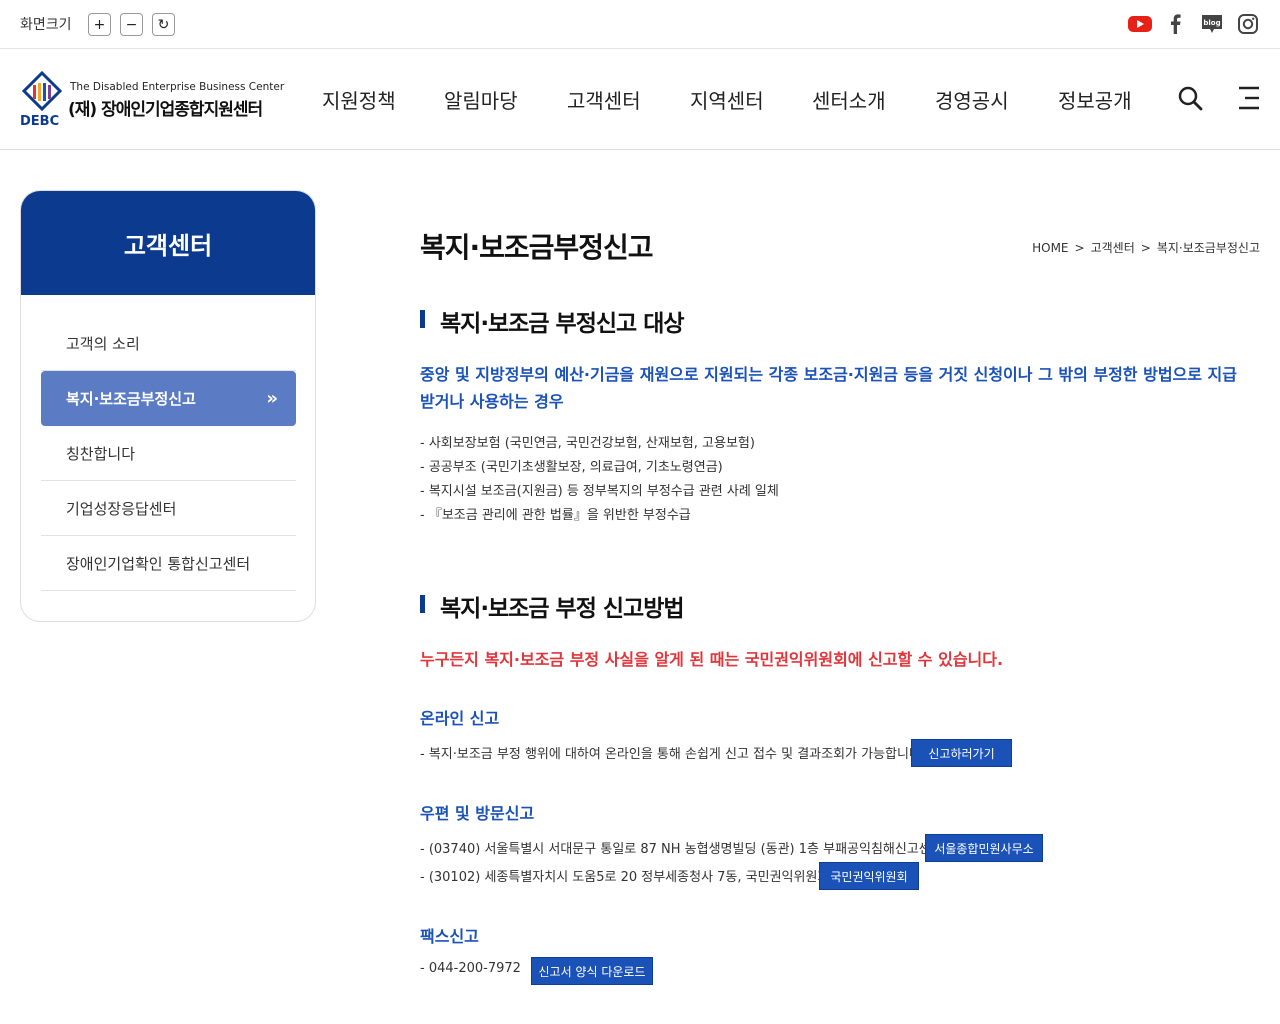 The width and height of the screenshot is (1280, 1024). What do you see at coordinates (552, 606) in the screenshot?
I see `section-title-report-method: 복지·보조금 부정 신고방법` at bounding box center [552, 606].